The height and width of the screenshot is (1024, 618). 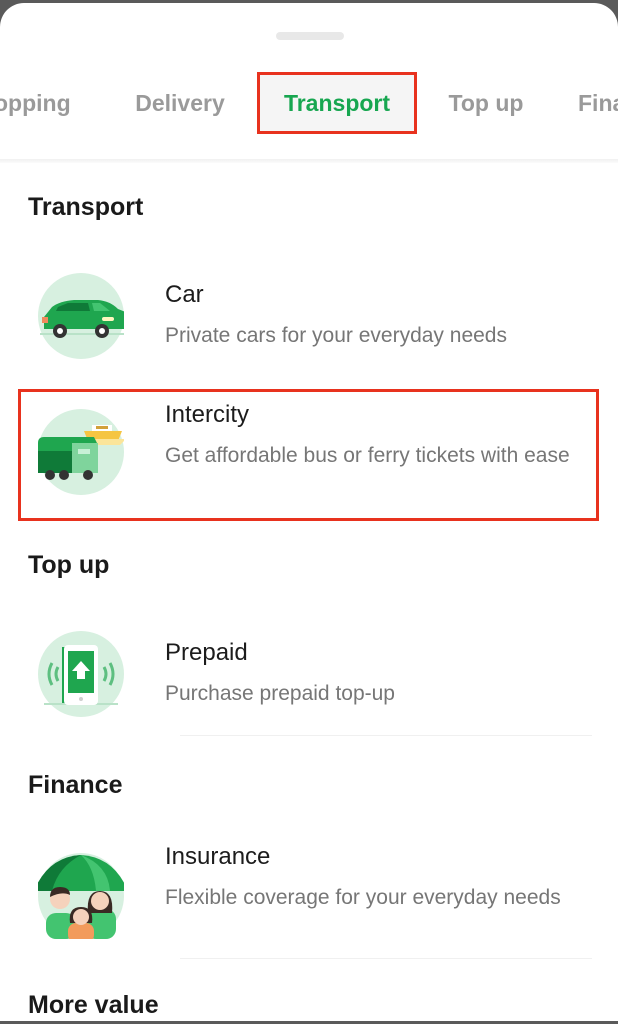 What do you see at coordinates (598, 103) in the screenshot?
I see `tab-finance: Fina` at bounding box center [598, 103].